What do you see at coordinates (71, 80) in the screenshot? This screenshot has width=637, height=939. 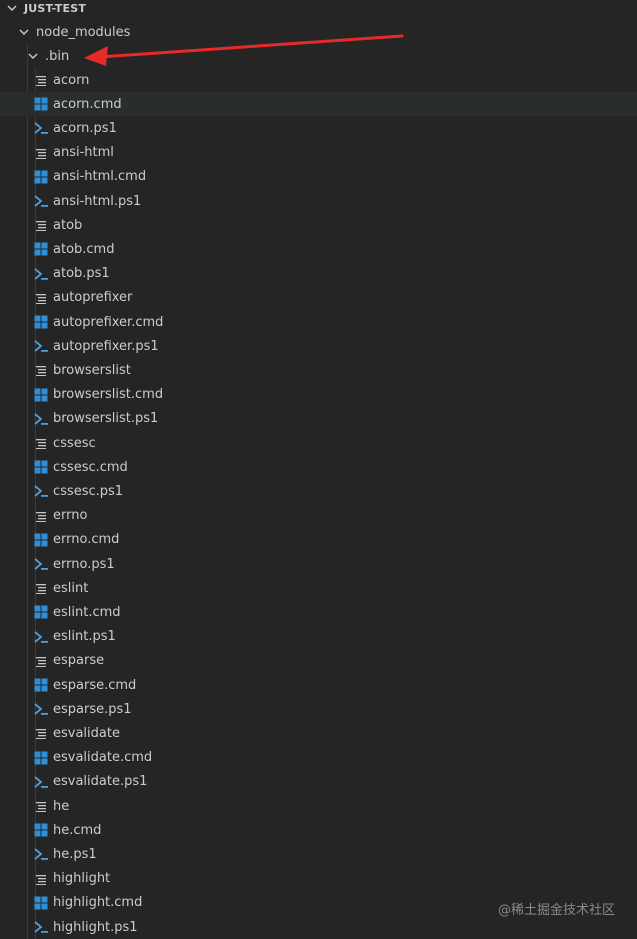 I see `file-label: acorn` at bounding box center [71, 80].